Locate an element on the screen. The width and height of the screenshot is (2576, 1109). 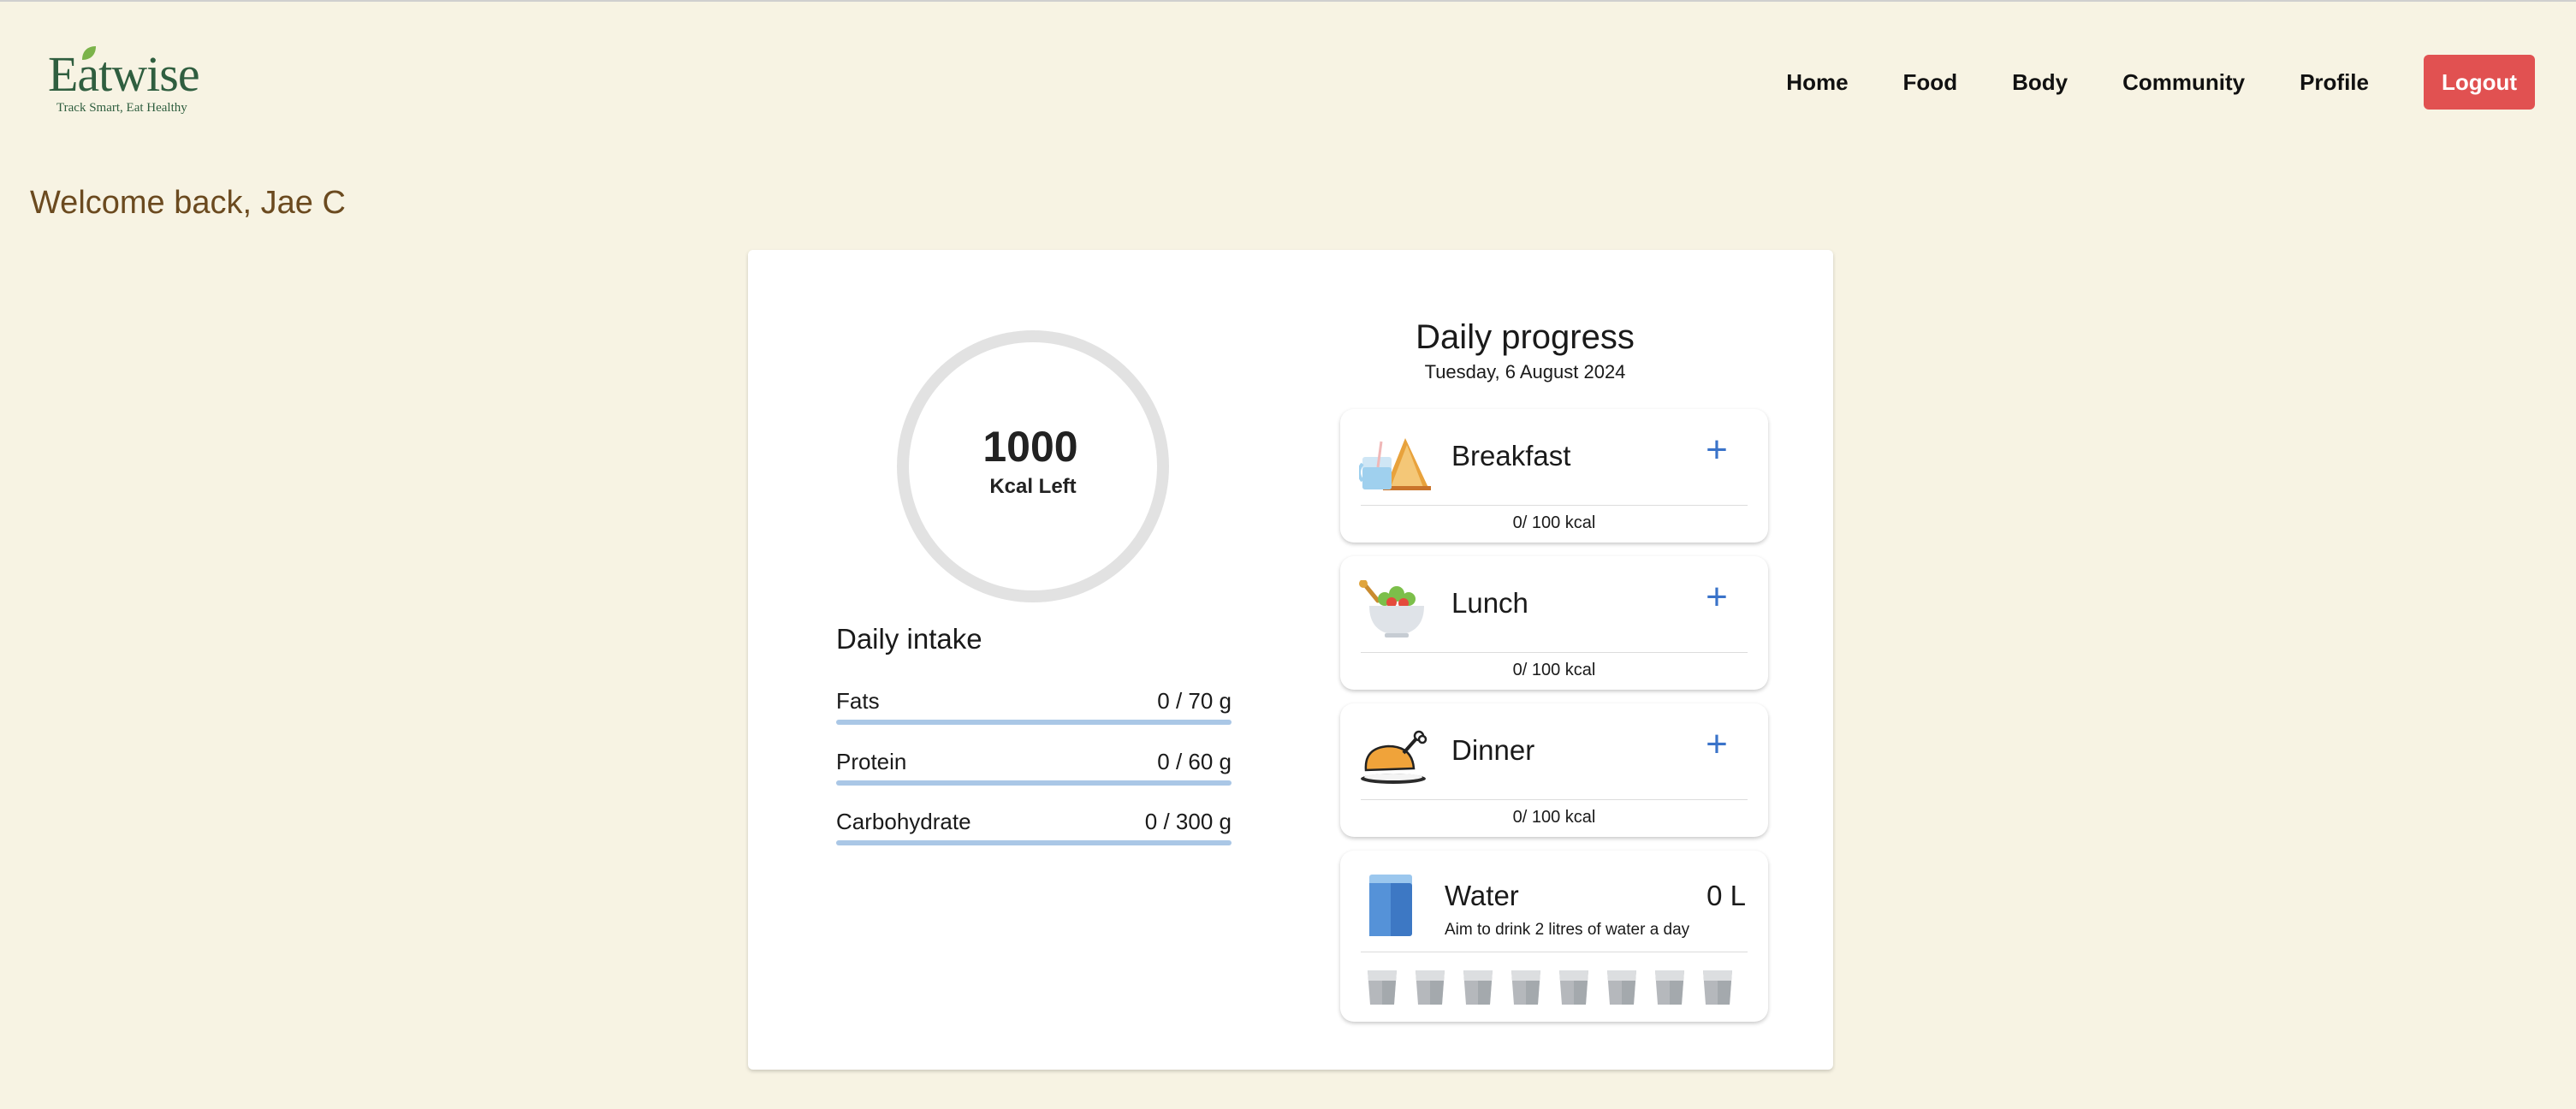
macro-value: 0 / 70 g is located at coordinates (1194, 701).